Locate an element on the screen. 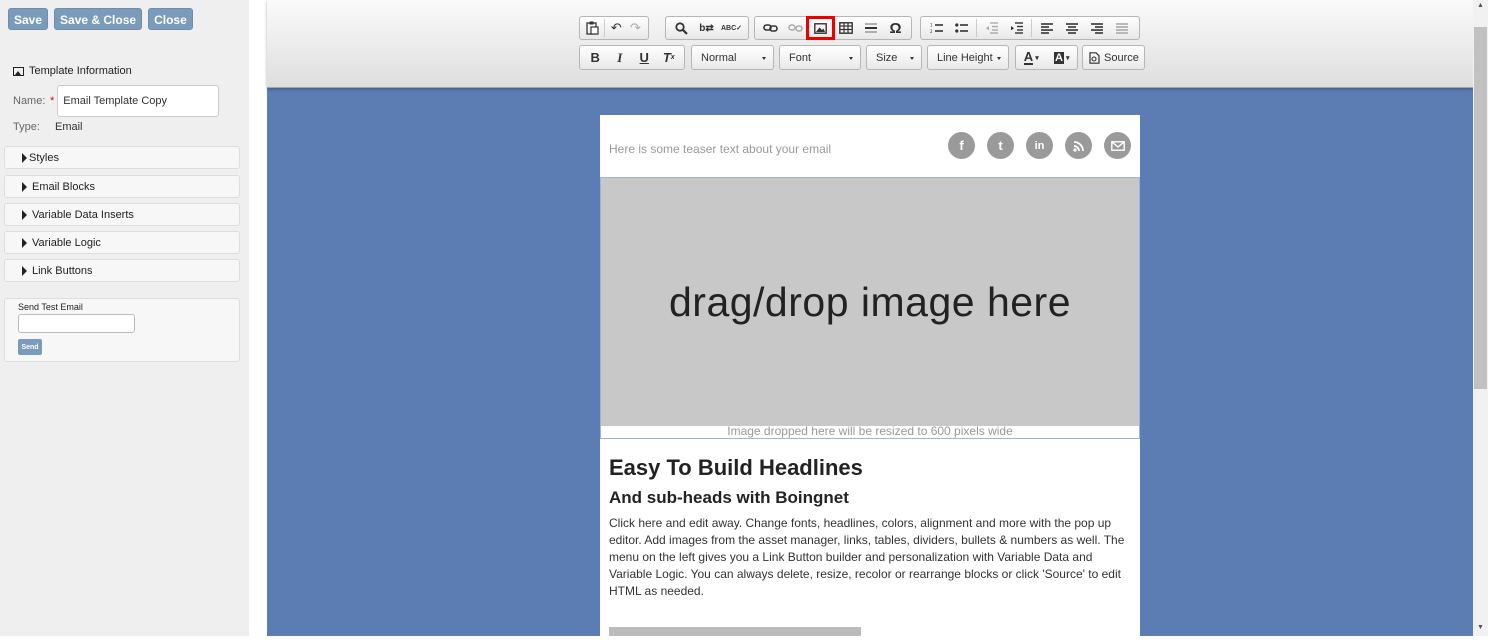  numbered-list-icon: 12 is located at coordinates (936, 28).